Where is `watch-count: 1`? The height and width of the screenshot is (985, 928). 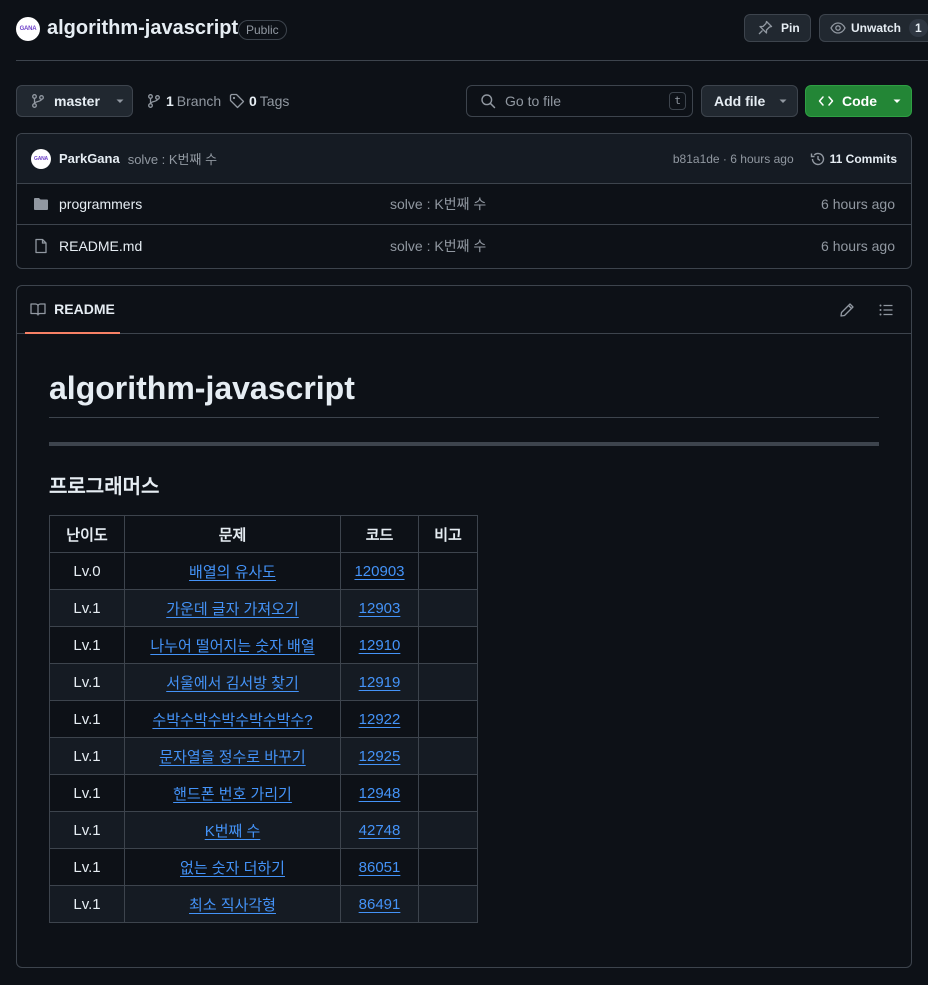 watch-count: 1 is located at coordinates (918, 28).